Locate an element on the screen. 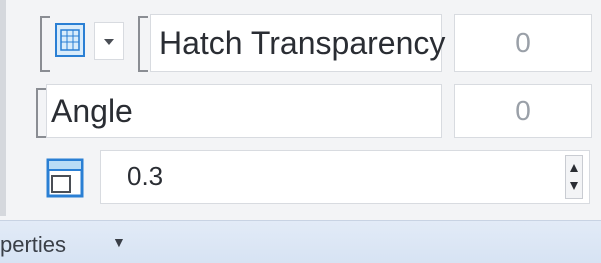  hatch-pattern-dropdown is located at coordinates (109, 41).